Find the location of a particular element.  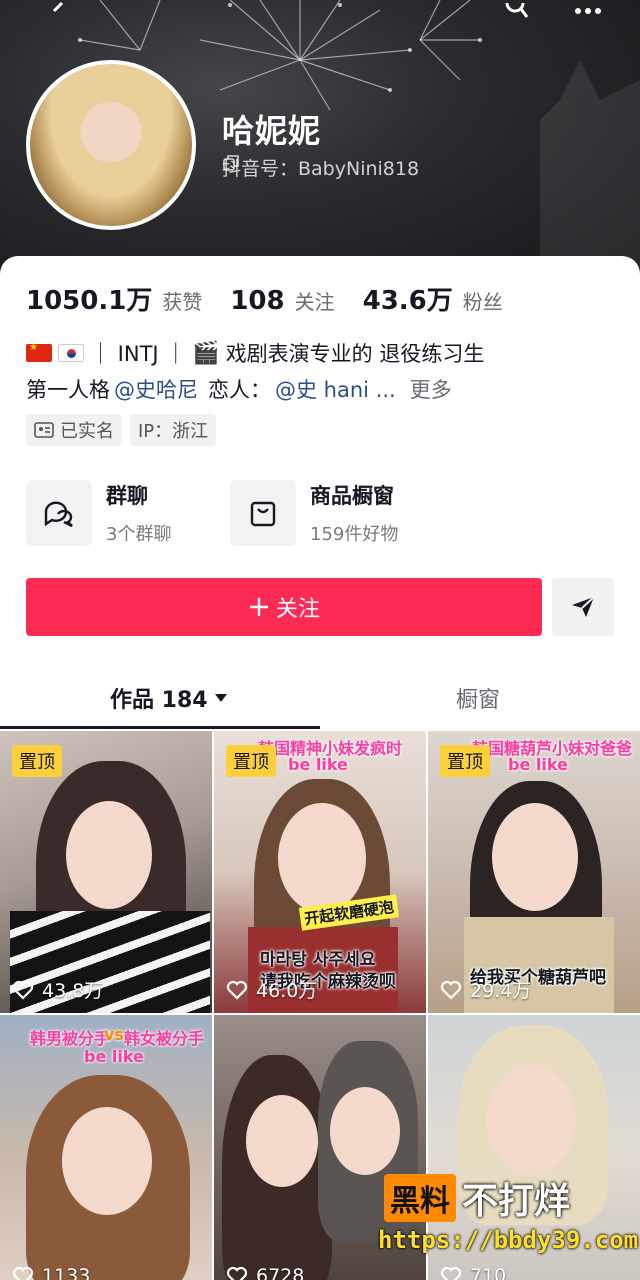

shop-icon-box is located at coordinates (263, 513).